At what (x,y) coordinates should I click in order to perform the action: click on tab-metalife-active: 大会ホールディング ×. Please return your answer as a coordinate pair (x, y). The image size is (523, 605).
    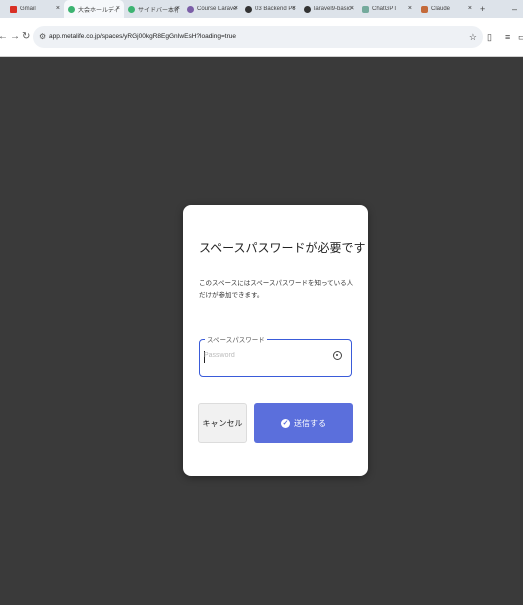
    Looking at the image, I should click on (94, 9).